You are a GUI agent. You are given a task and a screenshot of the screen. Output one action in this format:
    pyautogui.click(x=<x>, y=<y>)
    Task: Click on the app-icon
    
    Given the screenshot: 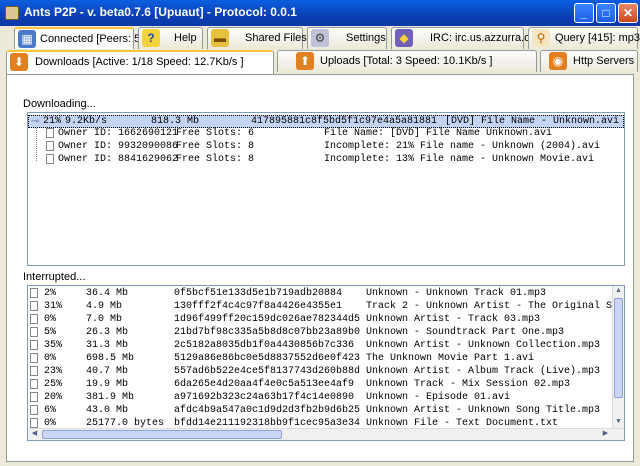 What is the action you would take?
    pyautogui.click(x=12, y=13)
    